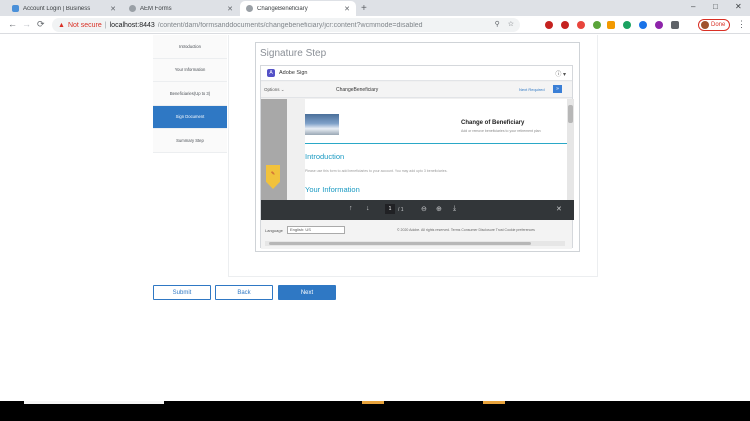 Image resolution: width=750 pixels, height=421 pixels. I want to click on reload-icon: ⟳, so click(41, 24).